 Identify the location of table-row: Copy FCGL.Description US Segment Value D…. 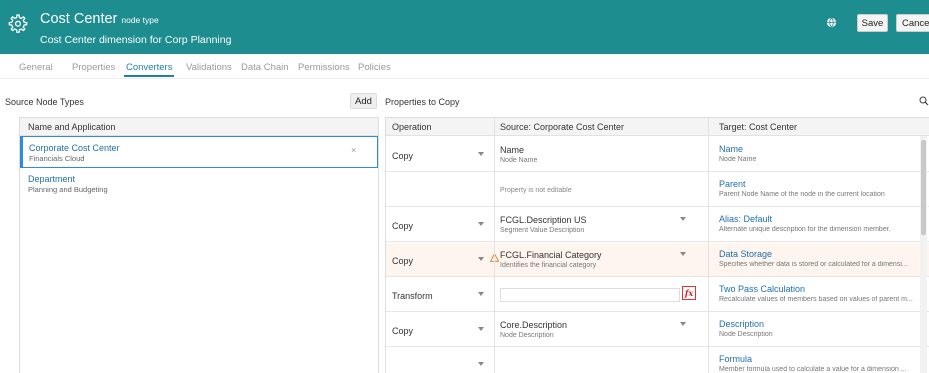
(657, 225).